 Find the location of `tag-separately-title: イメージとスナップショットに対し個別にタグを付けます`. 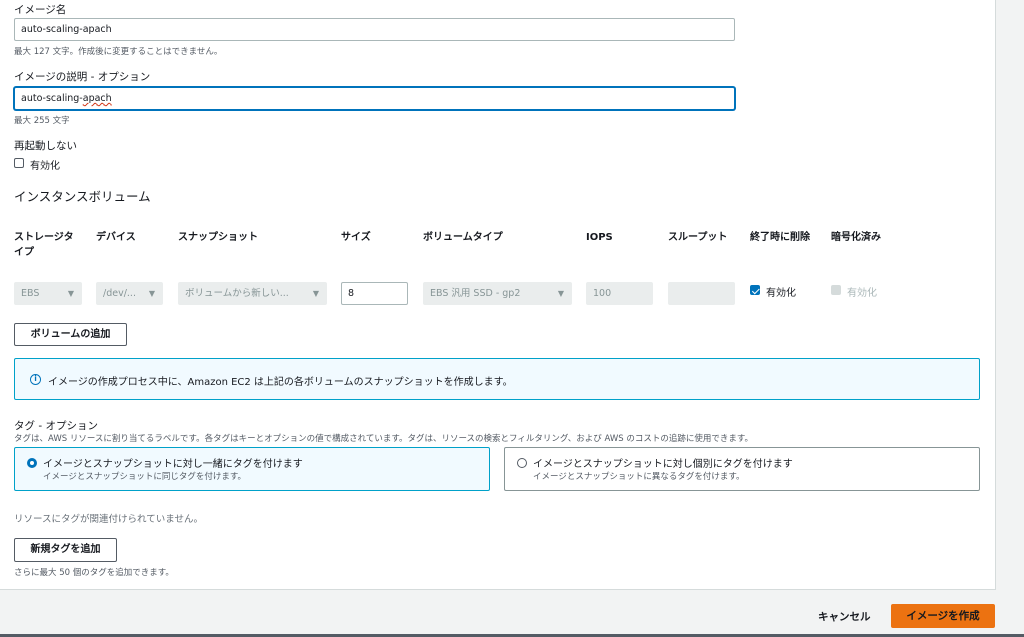

tag-separately-title: イメージとスナップショットに対し個別にタグを付けます is located at coordinates (663, 464).